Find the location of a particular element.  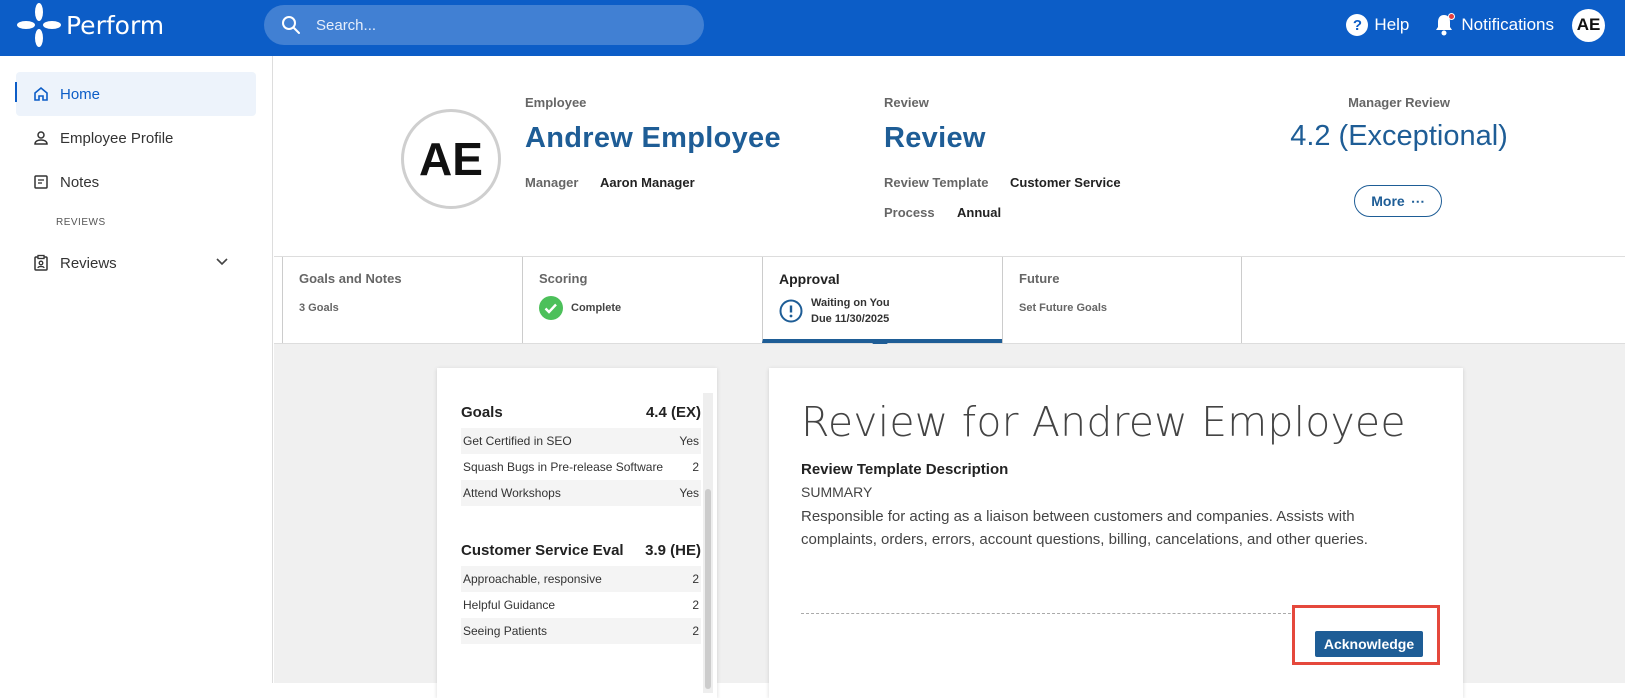

sidebar-item-label: Home is located at coordinates (80, 94).